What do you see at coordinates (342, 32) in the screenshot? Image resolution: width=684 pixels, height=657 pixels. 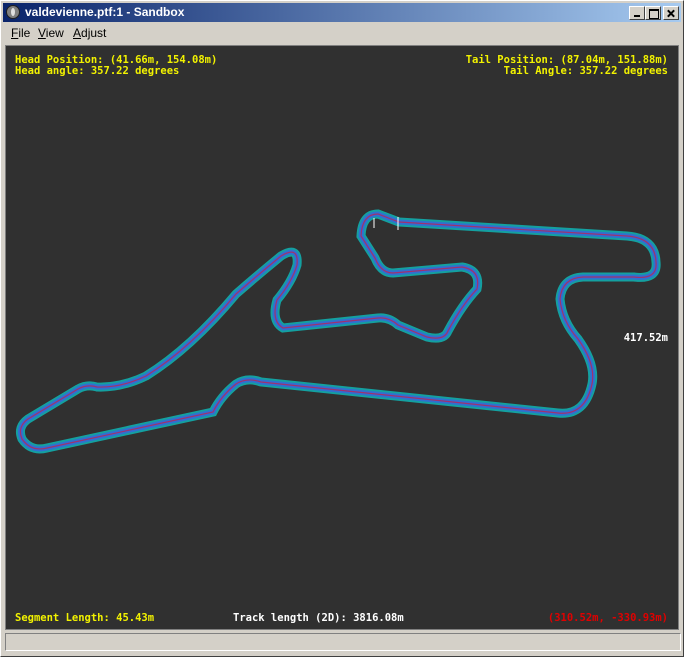 I see `menu-bar: File View Adjust` at bounding box center [342, 32].